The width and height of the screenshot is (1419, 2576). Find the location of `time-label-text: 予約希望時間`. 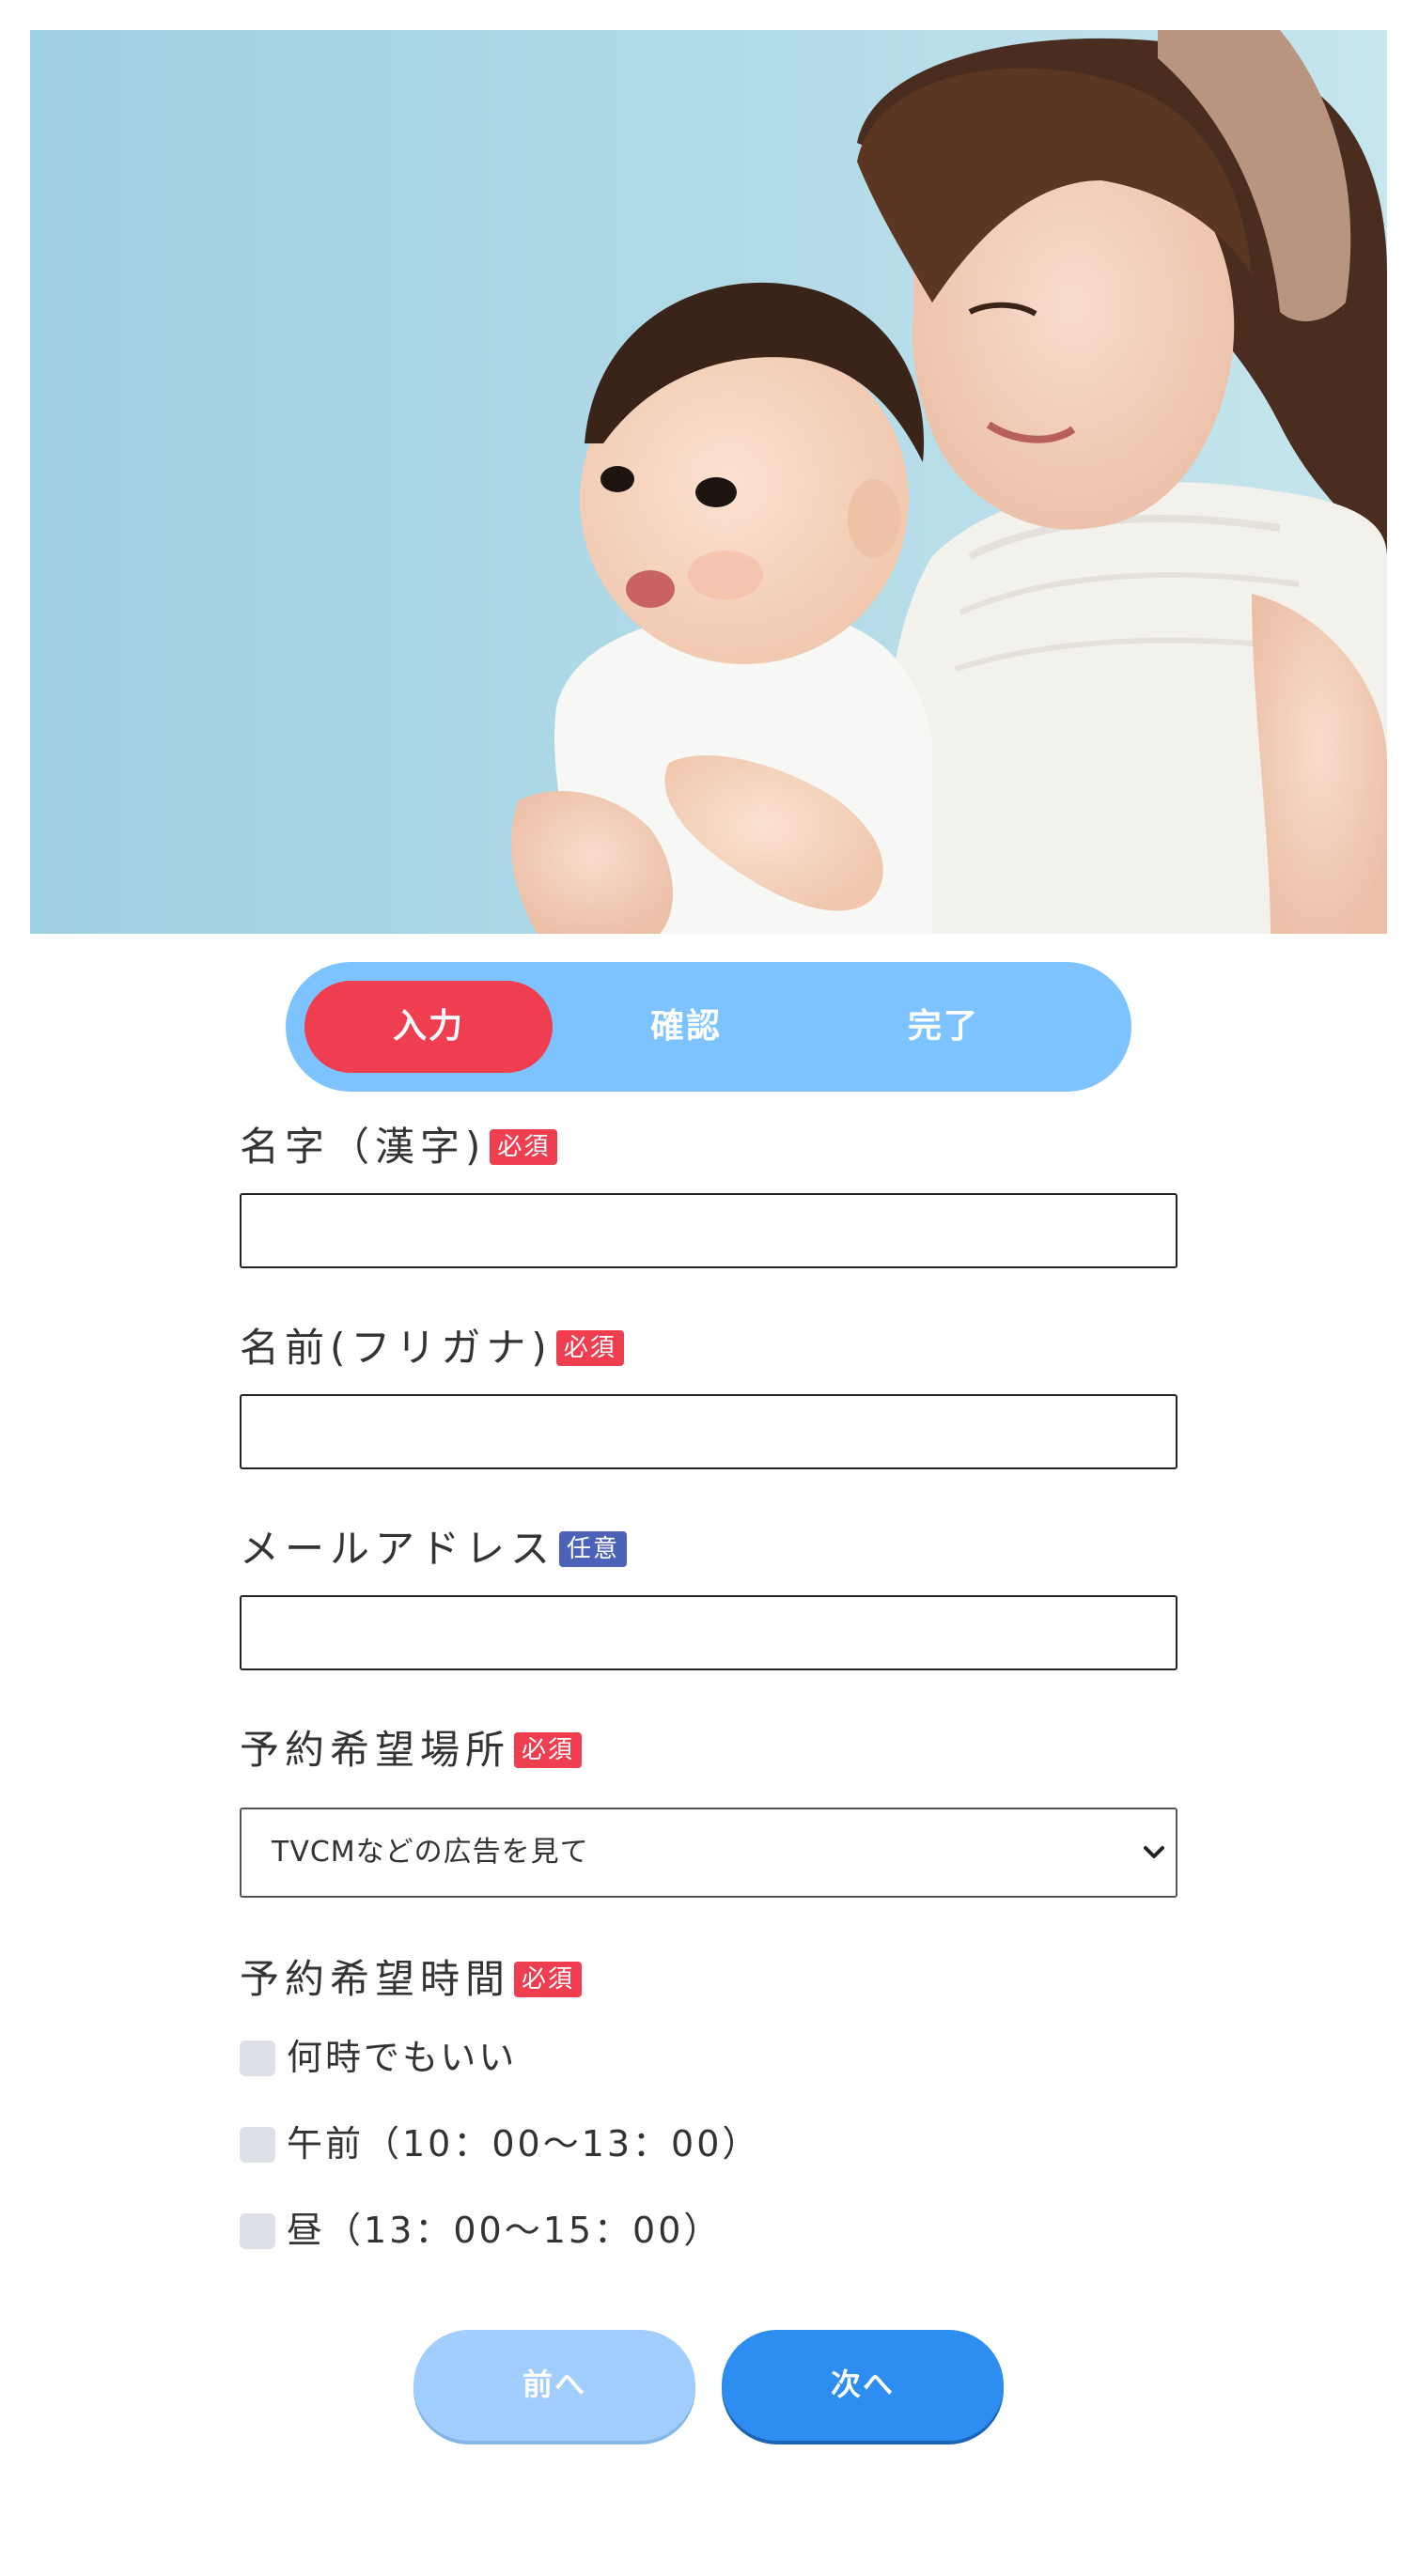

time-label-text: 予約希望時間 is located at coordinates (375, 1979).